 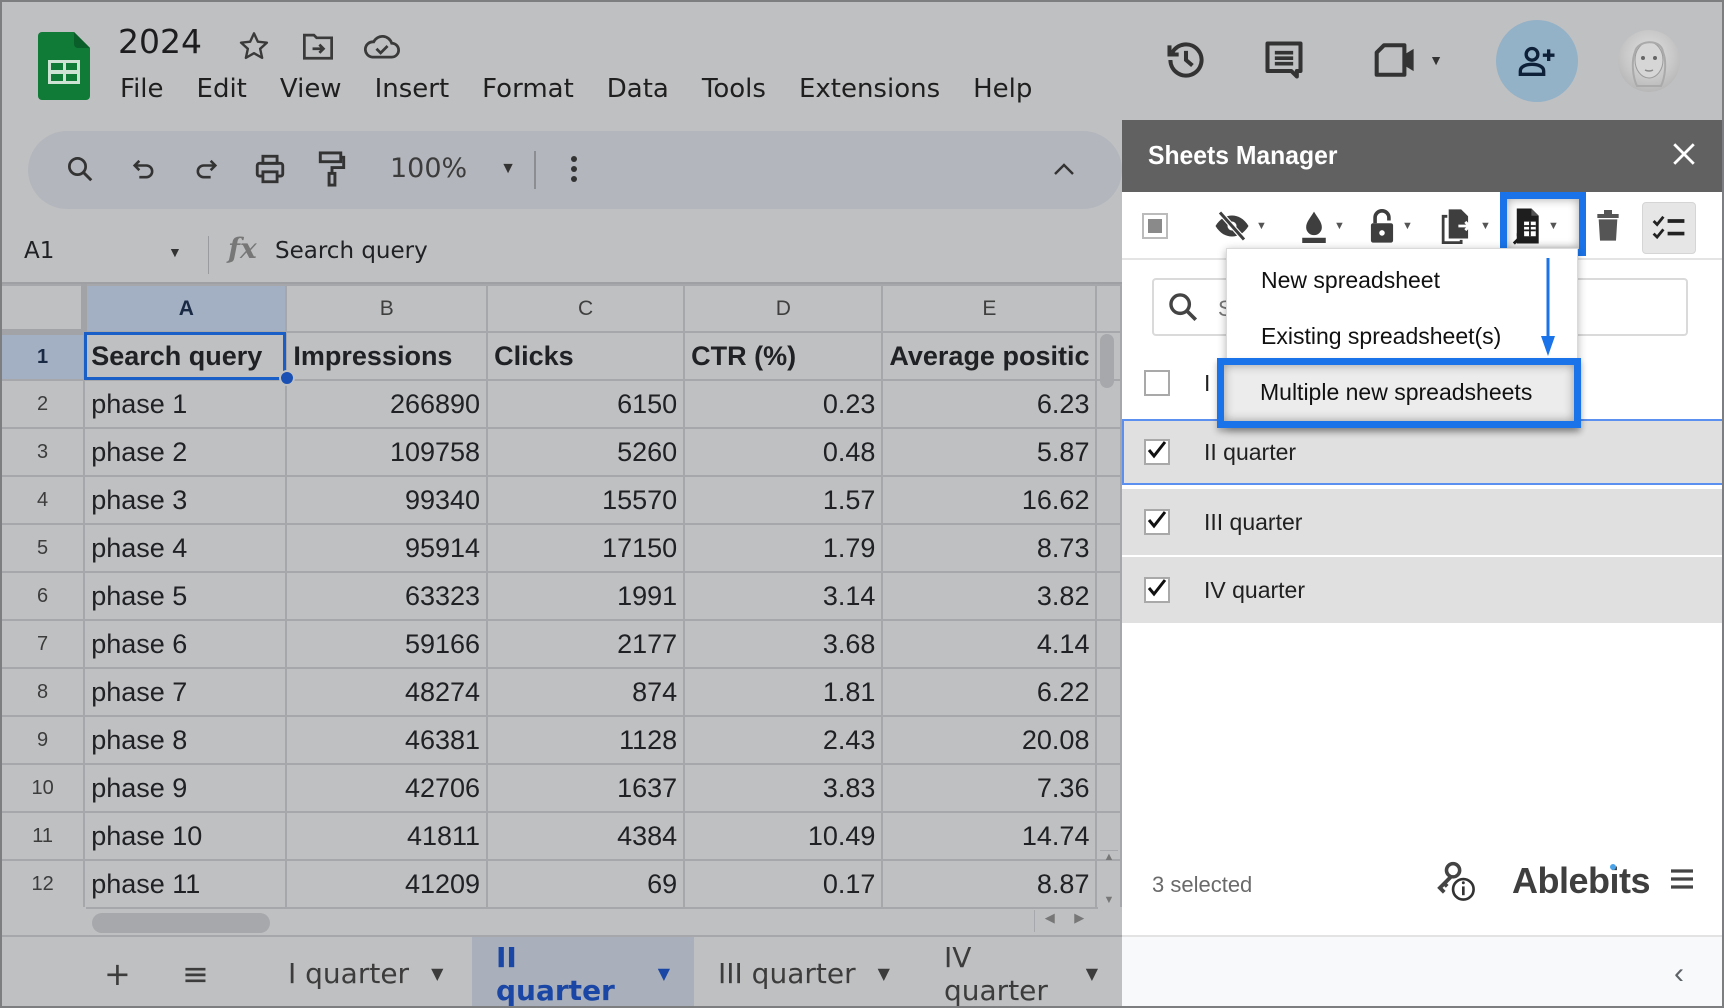 I want to click on grid-cell: phase 1, so click(x=185, y=404).